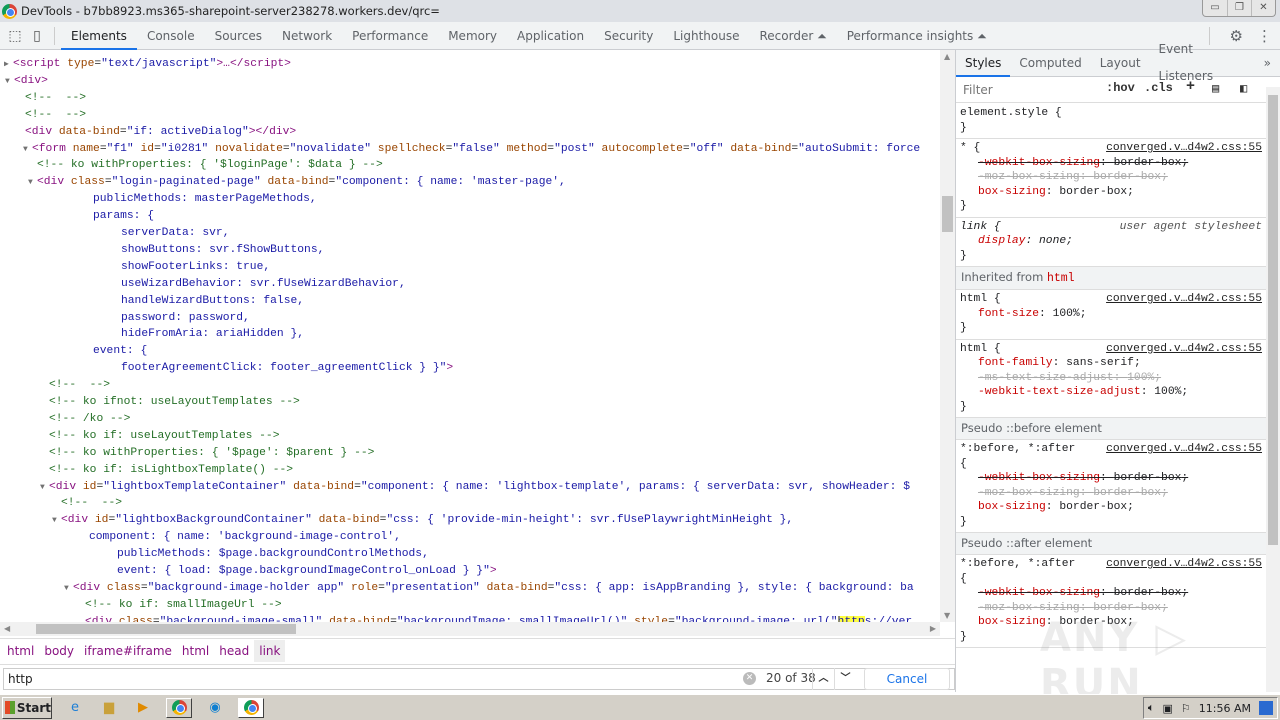 The width and height of the screenshot is (1280, 720). I want to click on scroll-left-icon: ◀, so click(7, 628).